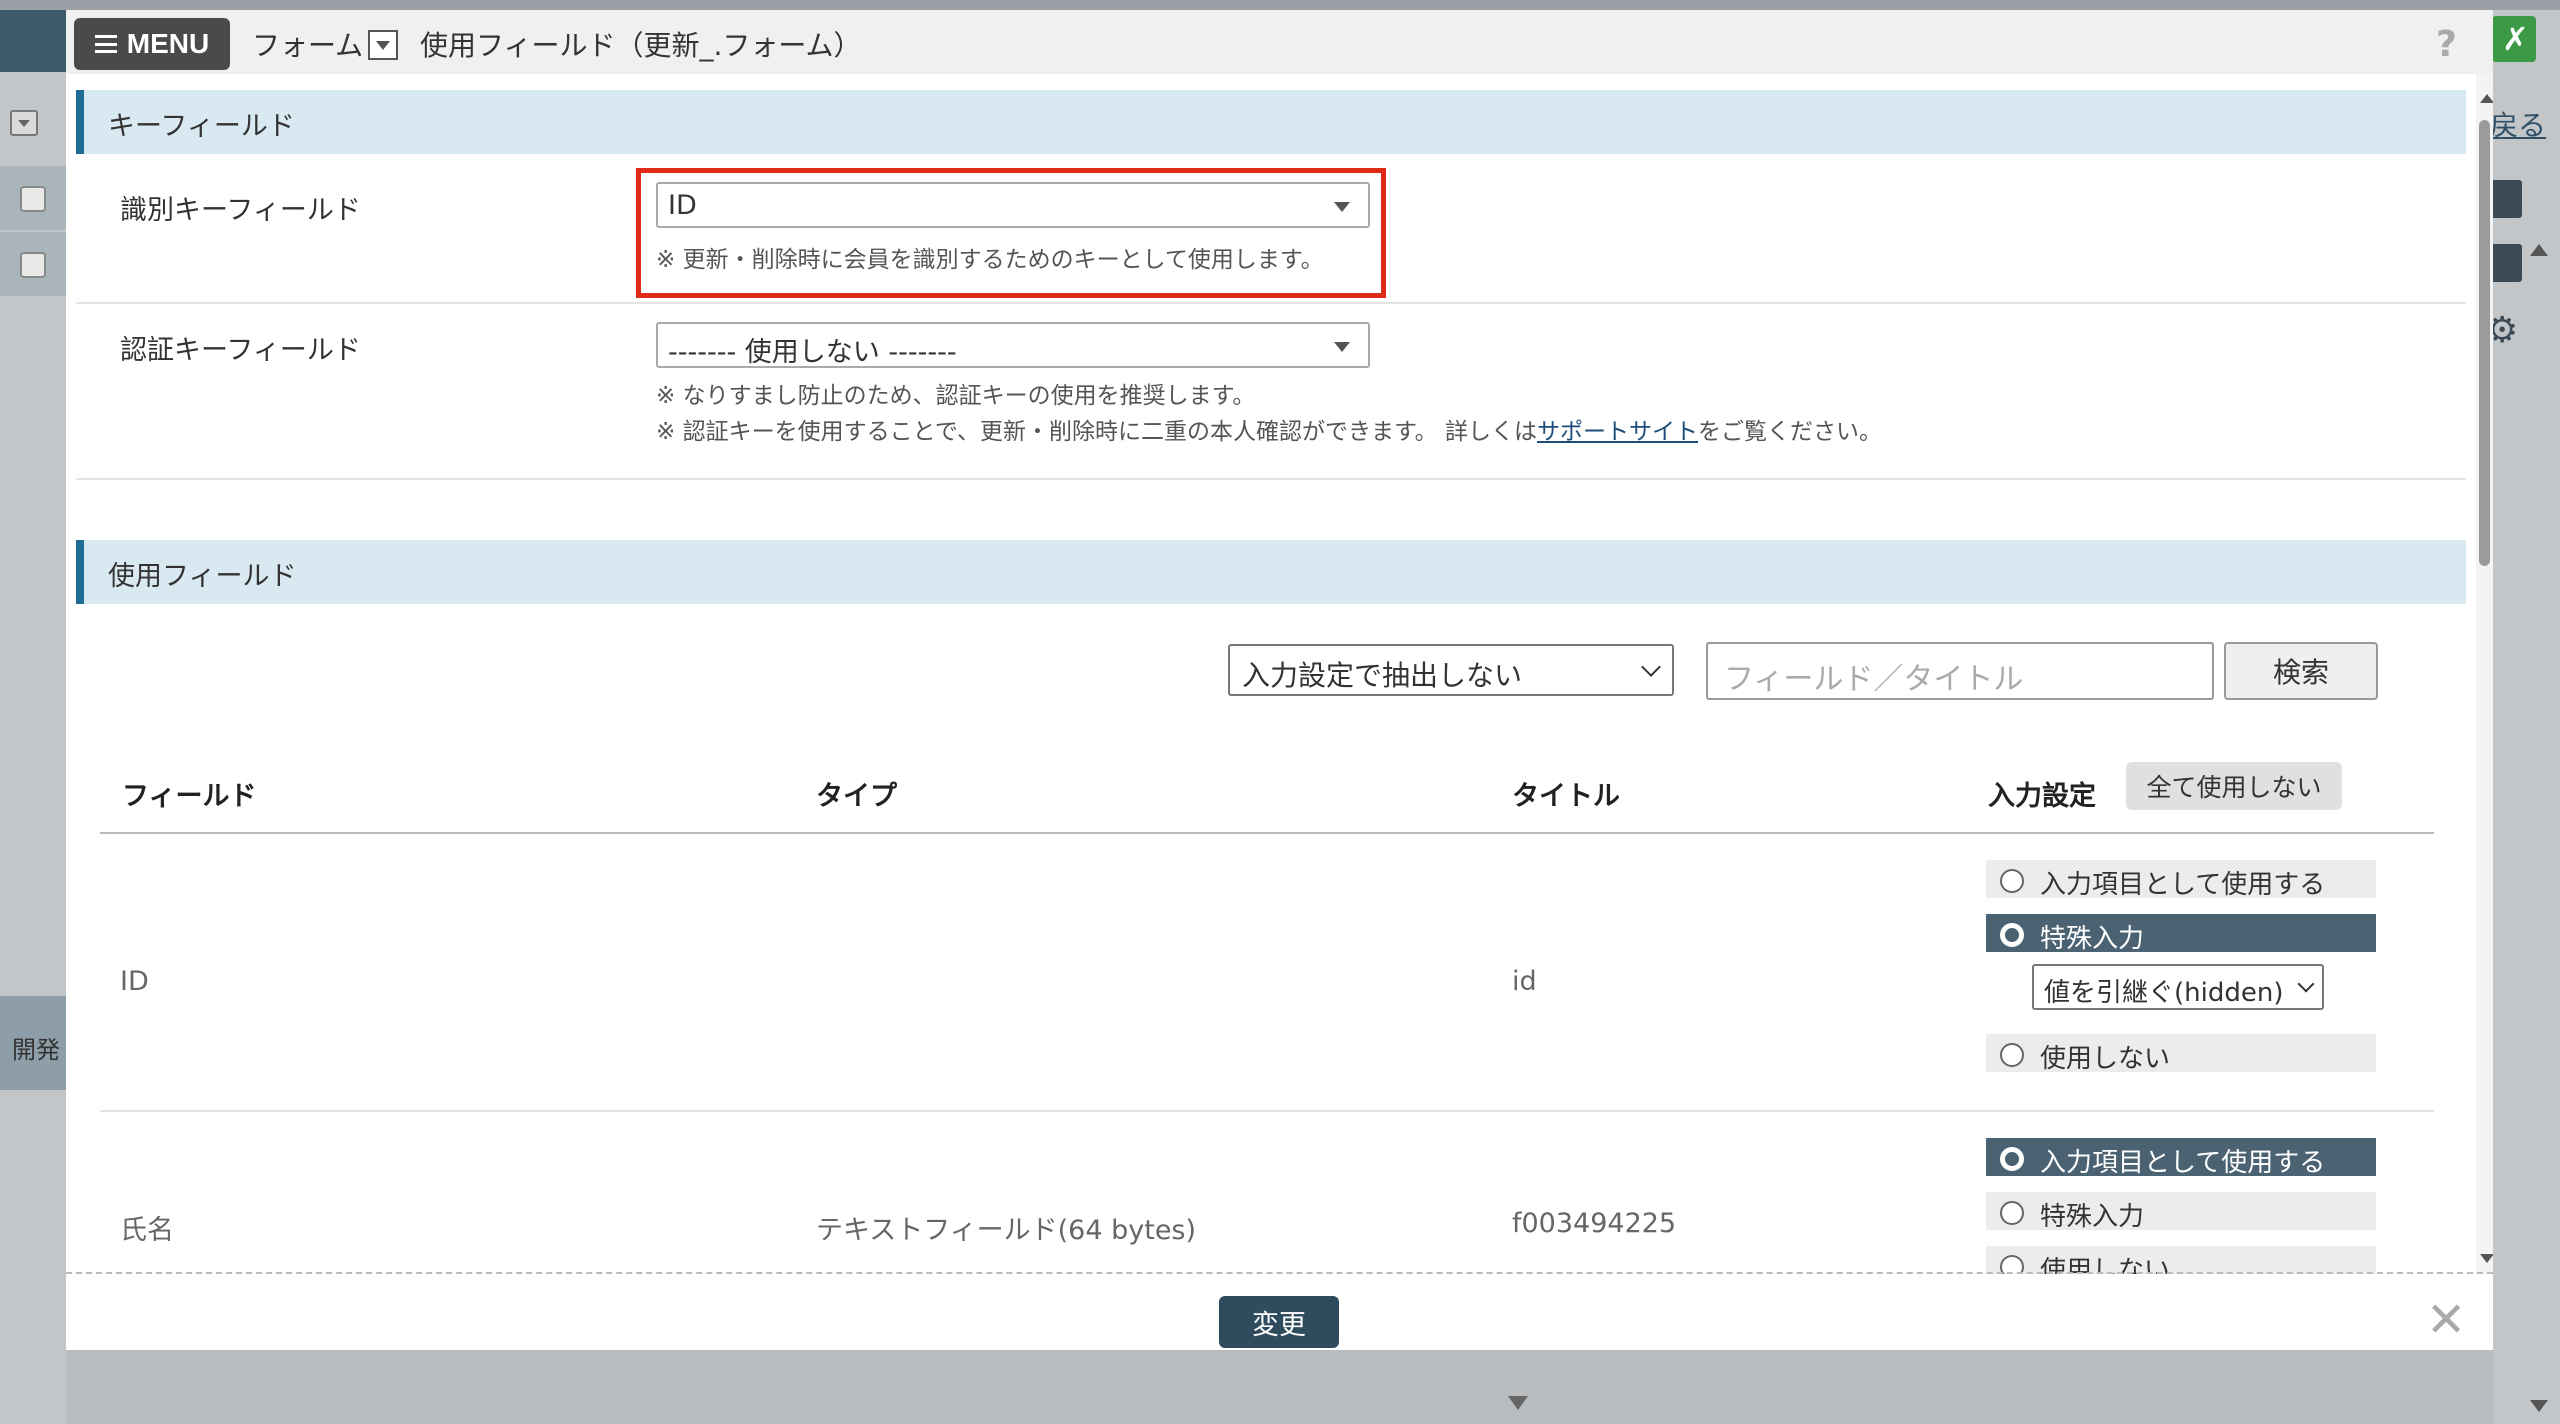  I want to click on radio-use-as-input-id: 入力項目として使用する, so click(2181, 880).